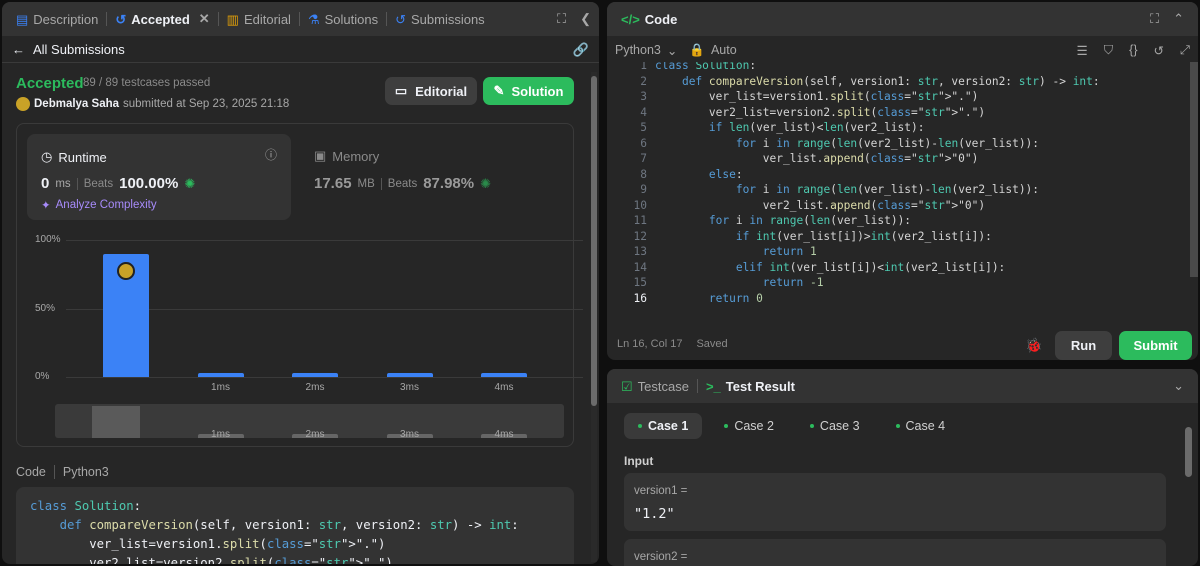  I want to click on case-tab: Case 1, so click(663, 426).